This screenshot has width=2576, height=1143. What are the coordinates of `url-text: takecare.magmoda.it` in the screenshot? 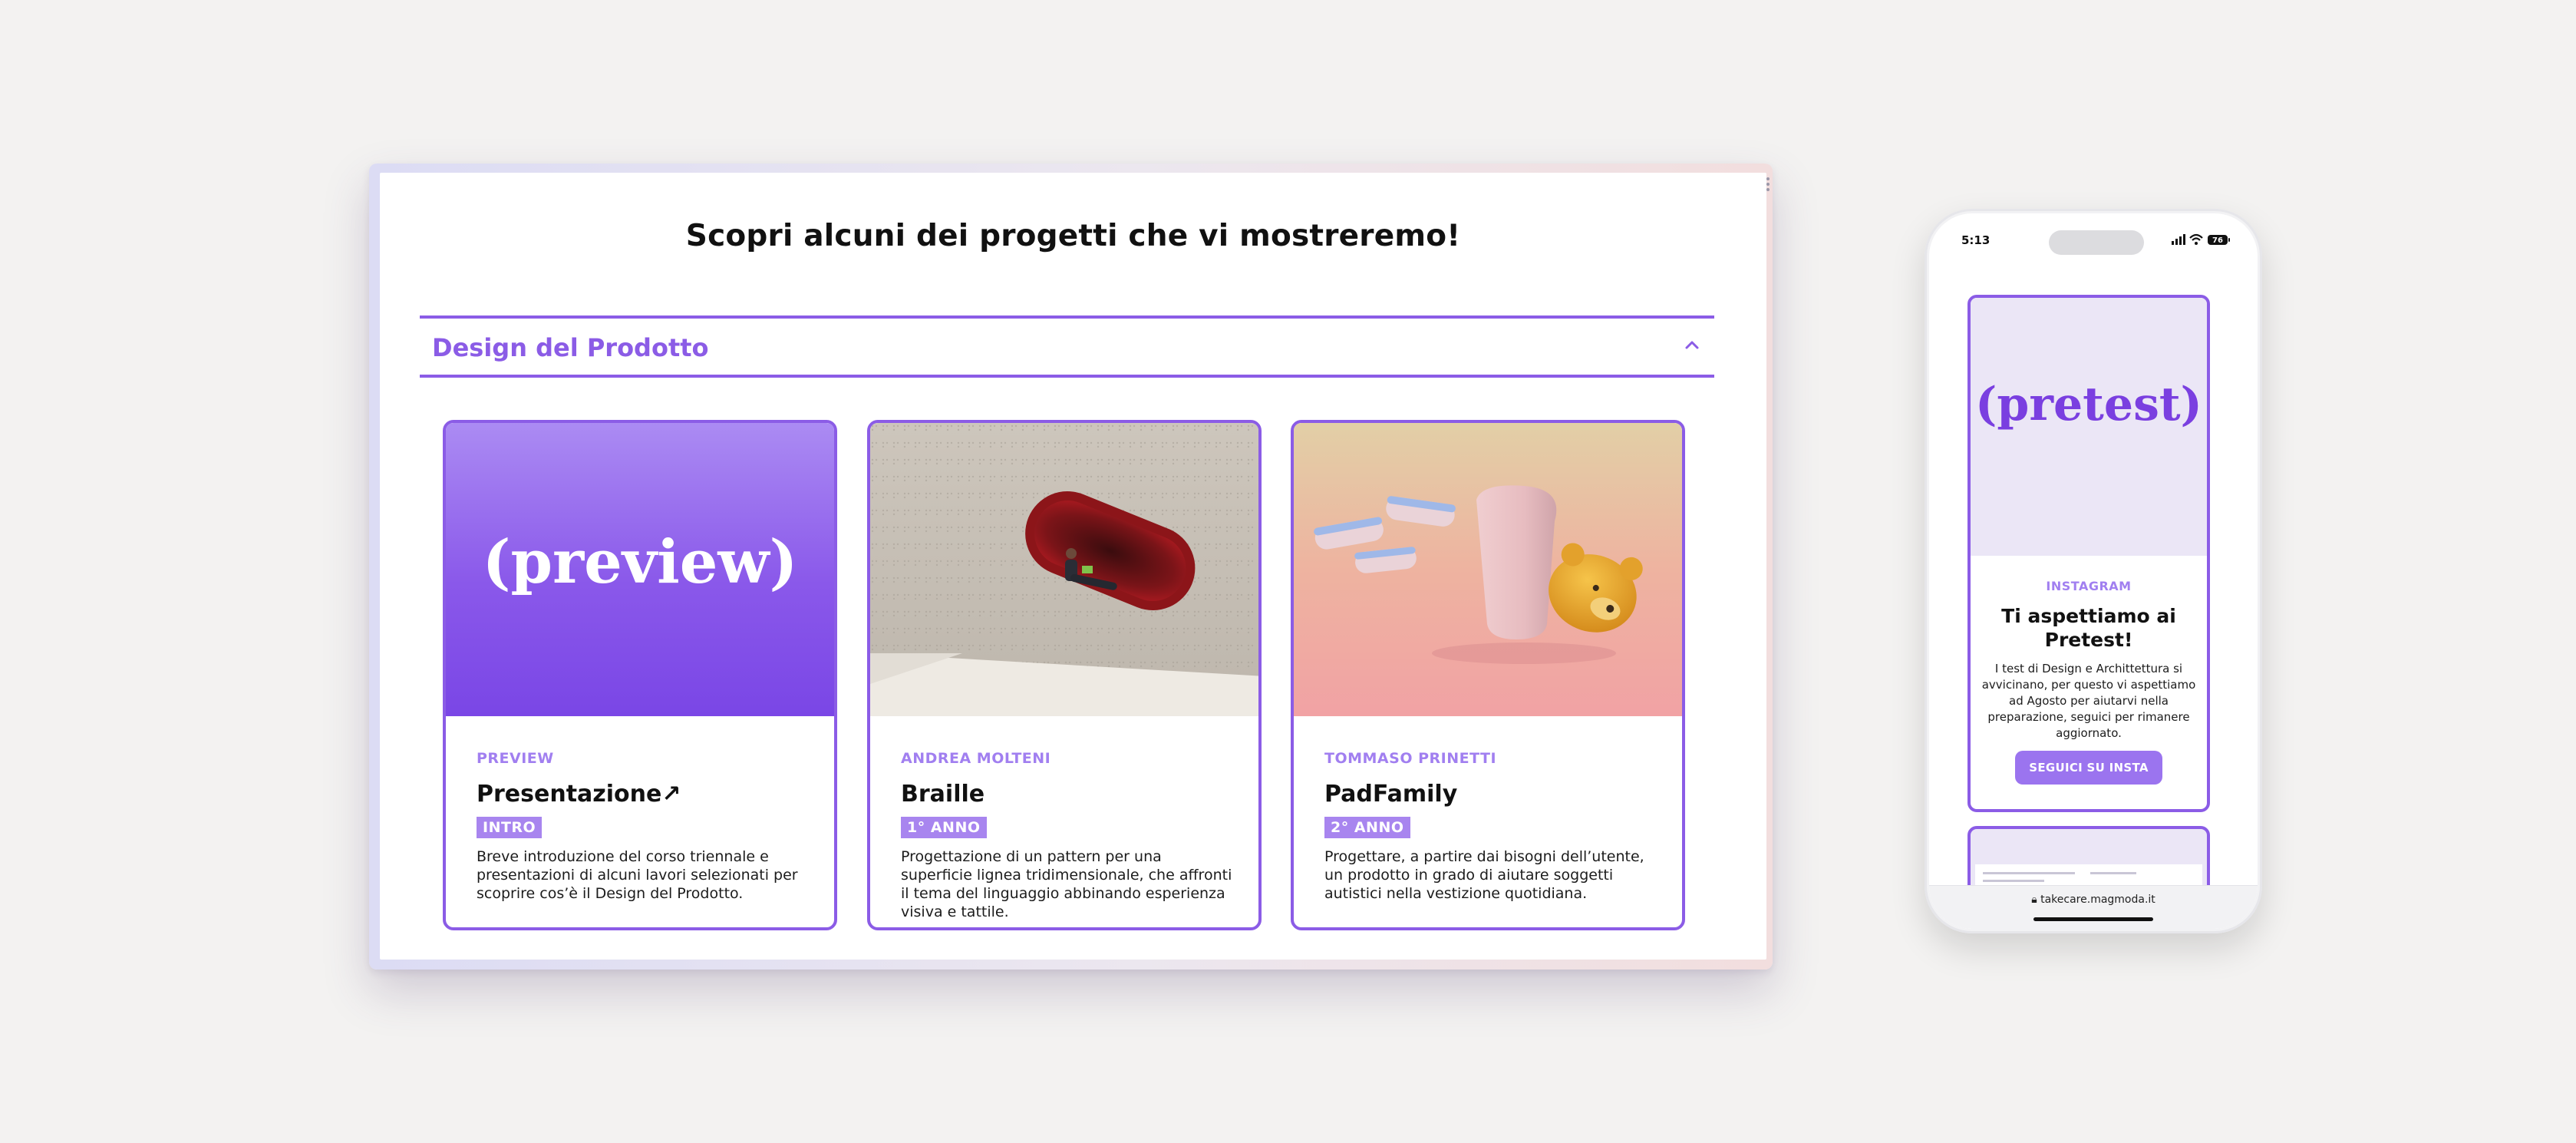 It's located at (2097, 900).